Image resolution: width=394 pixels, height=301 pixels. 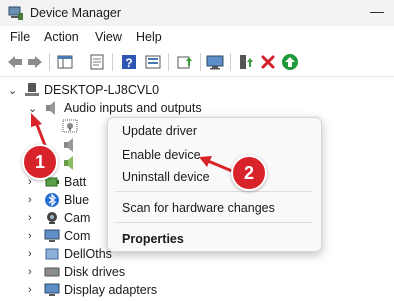 What do you see at coordinates (52, 237) in the screenshot?
I see `computer-monitor-icon` at bounding box center [52, 237].